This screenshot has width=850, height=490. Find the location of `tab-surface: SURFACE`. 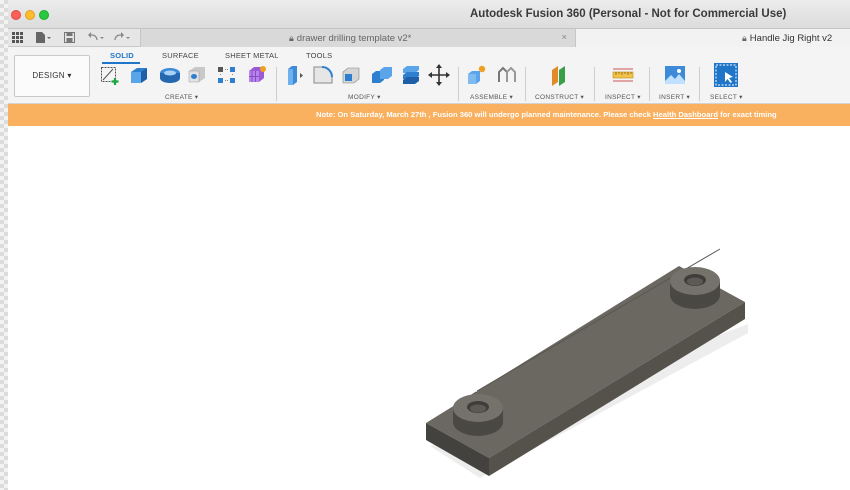

tab-surface: SURFACE is located at coordinates (180, 55).